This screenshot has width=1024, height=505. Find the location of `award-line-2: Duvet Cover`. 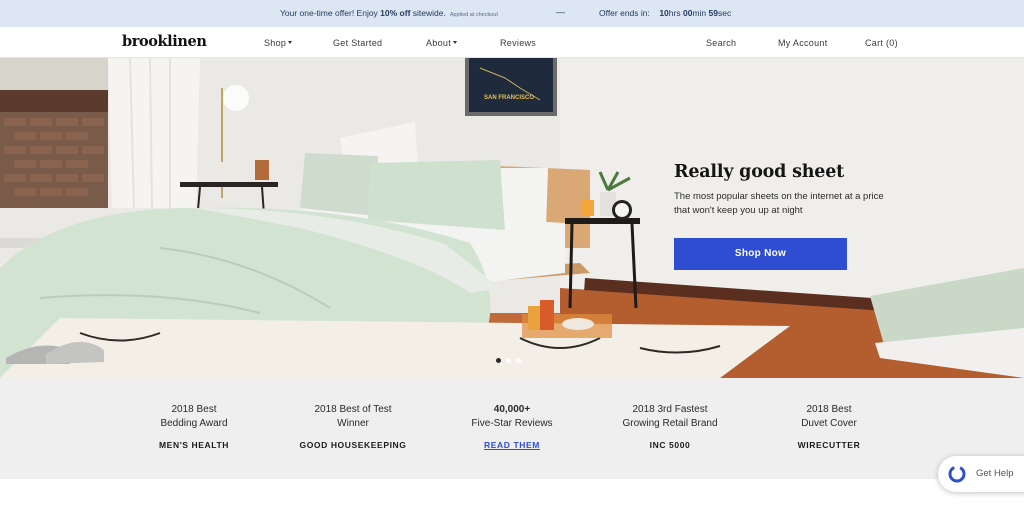

award-line-2: Duvet Cover is located at coordinates (829, 423).